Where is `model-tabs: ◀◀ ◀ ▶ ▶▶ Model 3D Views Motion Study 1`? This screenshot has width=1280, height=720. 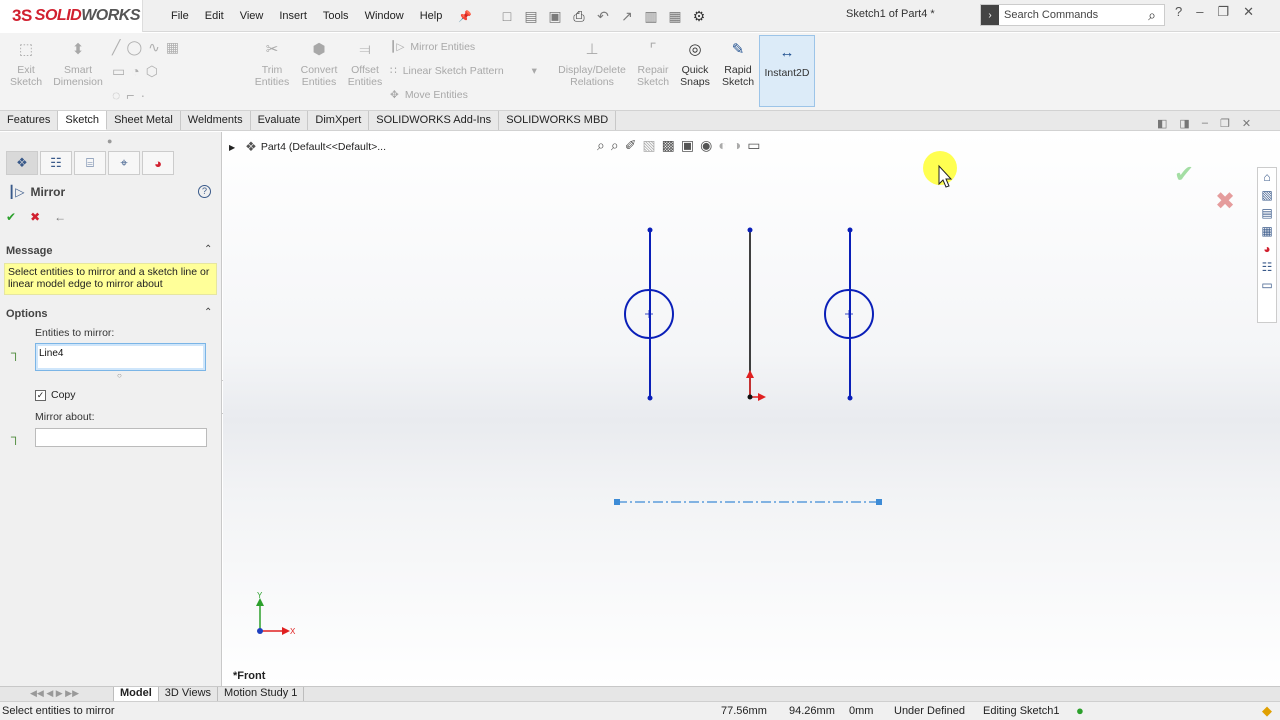 model-tabs: ◀◀ ◀ ▶ ▶▶ Model 3D Views Motion Study 1 is located at coordinates (640, 693).